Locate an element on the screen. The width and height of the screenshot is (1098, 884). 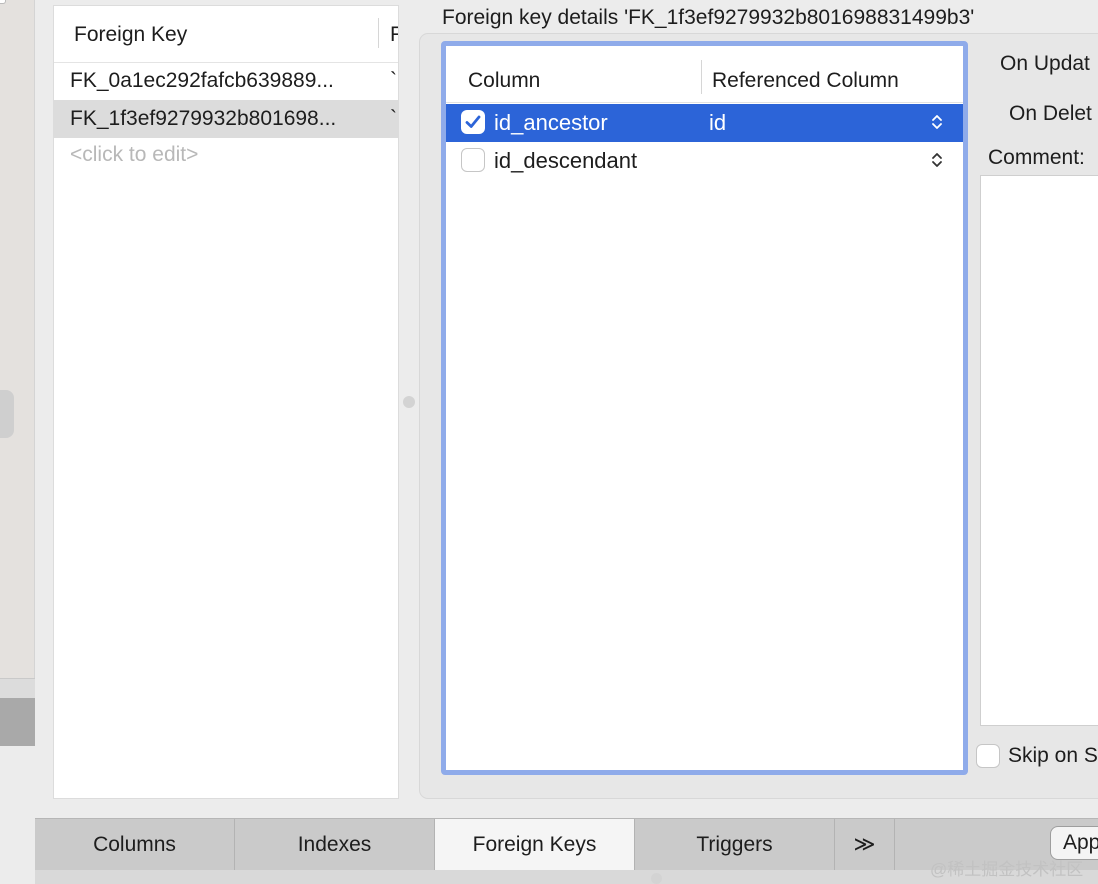
comment-textarea is located at coordinates (1039, 450).